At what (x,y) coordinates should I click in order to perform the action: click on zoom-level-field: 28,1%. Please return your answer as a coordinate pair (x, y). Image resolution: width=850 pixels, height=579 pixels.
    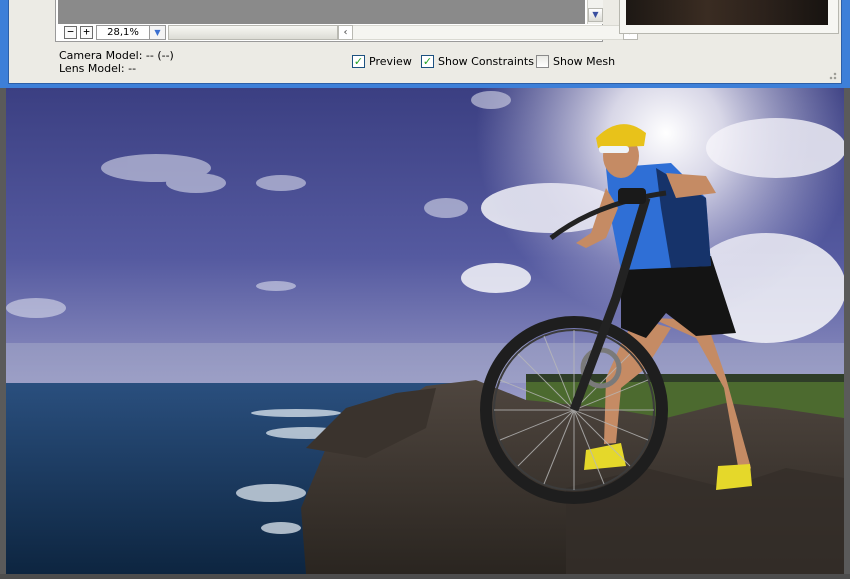
    Looking at the image, I should click on (123, 32).